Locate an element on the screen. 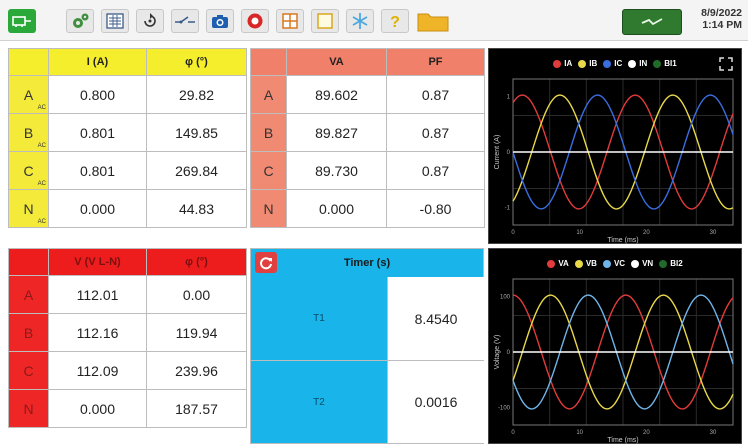 The width and height of the screenshot is (748, 446). channel-label: B AC is located at coordinates (28, 132).